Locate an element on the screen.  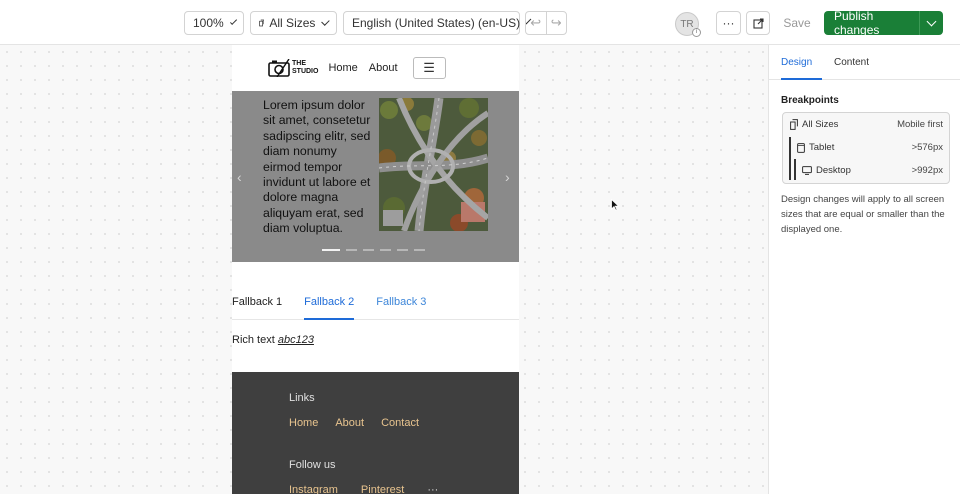
carousel-next-icon: › is located at coordinates (507, 177).